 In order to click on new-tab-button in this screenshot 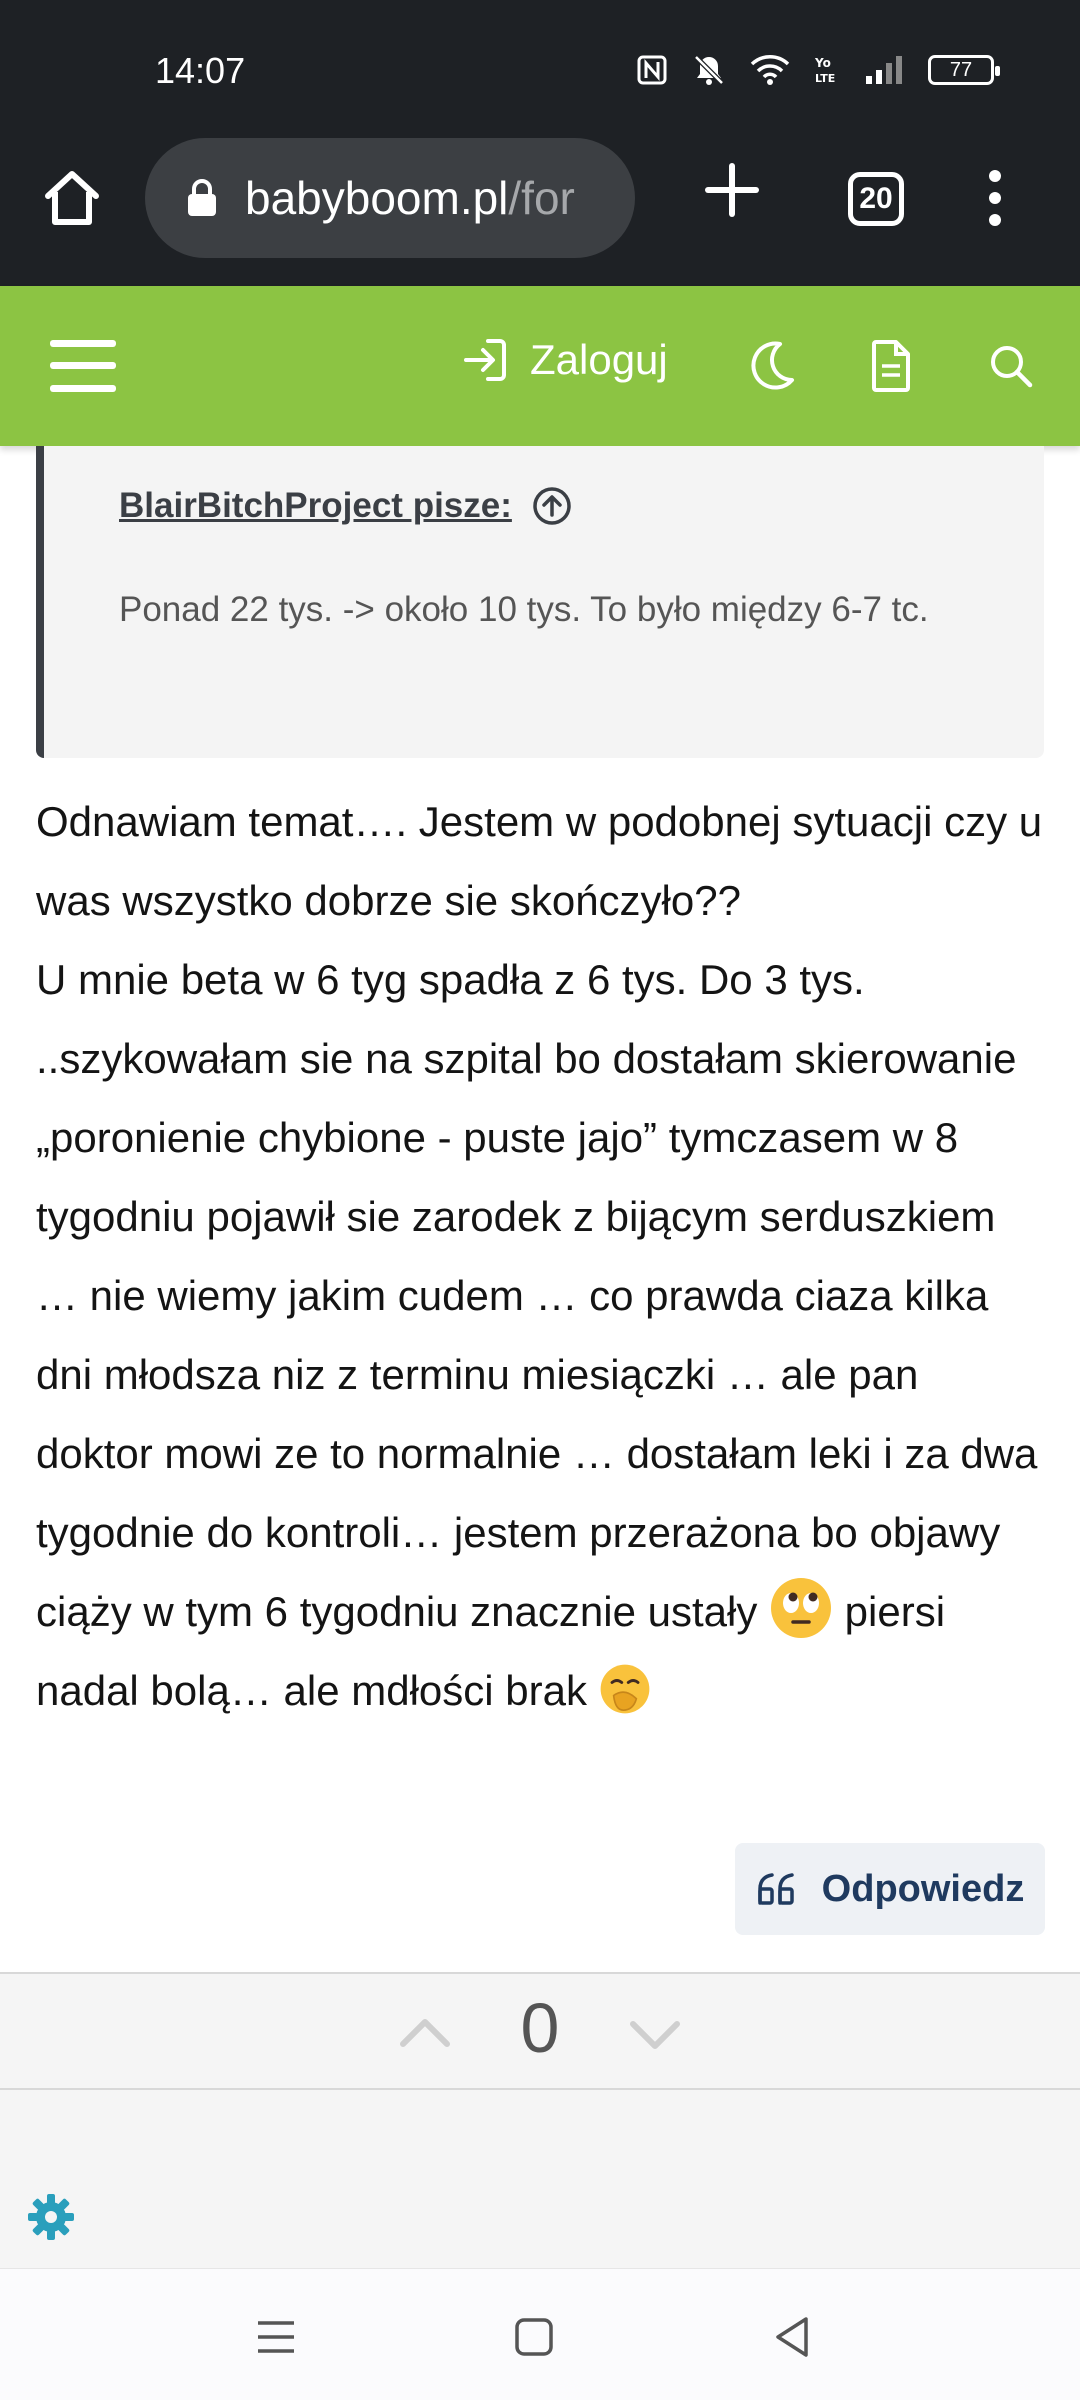, I will do `click(732, 190)`.